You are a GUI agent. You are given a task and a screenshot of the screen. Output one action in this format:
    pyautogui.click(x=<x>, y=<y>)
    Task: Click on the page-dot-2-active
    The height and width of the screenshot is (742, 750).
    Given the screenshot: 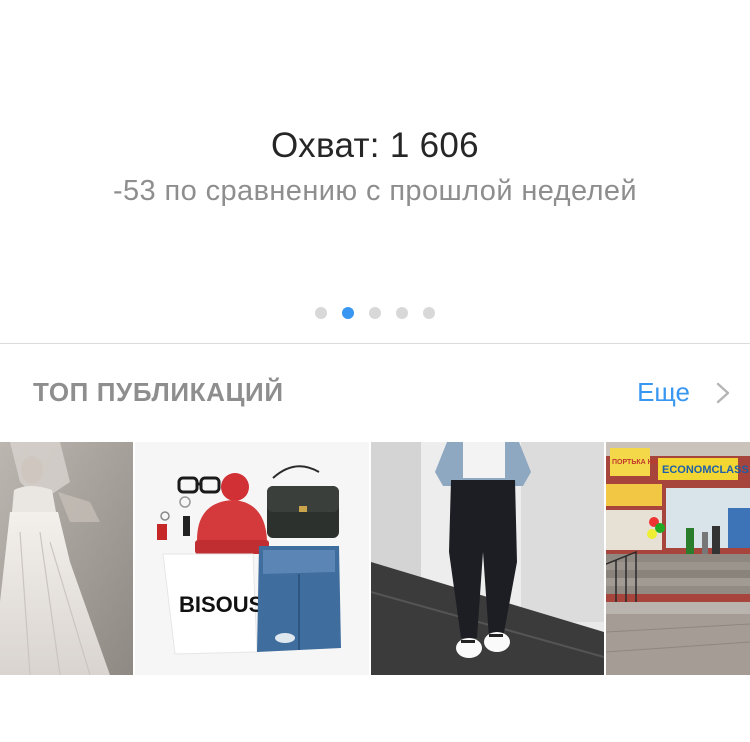 What is the action you would take?
    pyautogui.click(x=348, y=313)
    